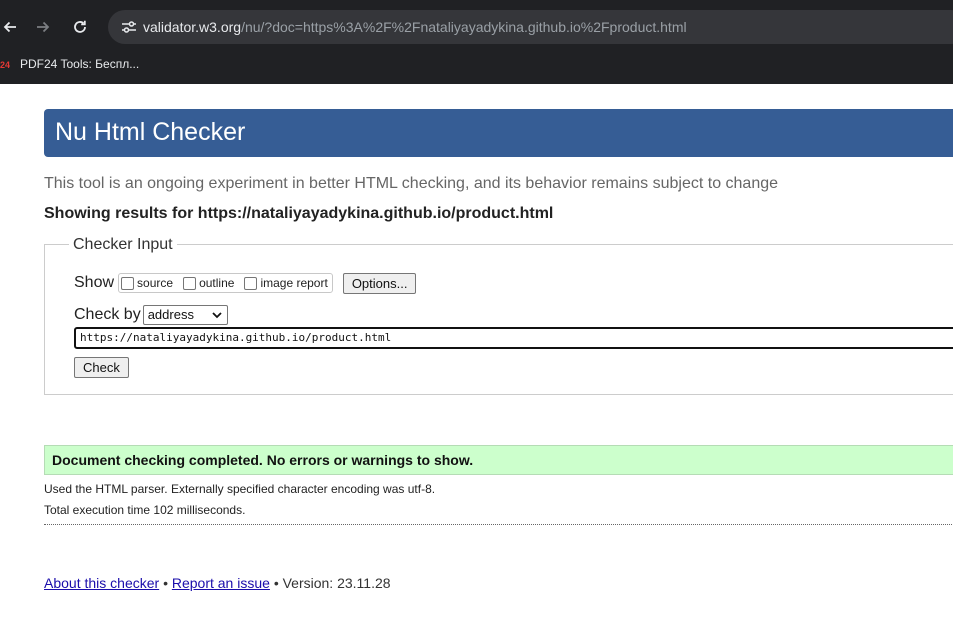 The image size is (953, 640). What do you see at coordinates (128, 283) in the screenshot?
I see `source-checkbox` at bounding box center [128, 283].